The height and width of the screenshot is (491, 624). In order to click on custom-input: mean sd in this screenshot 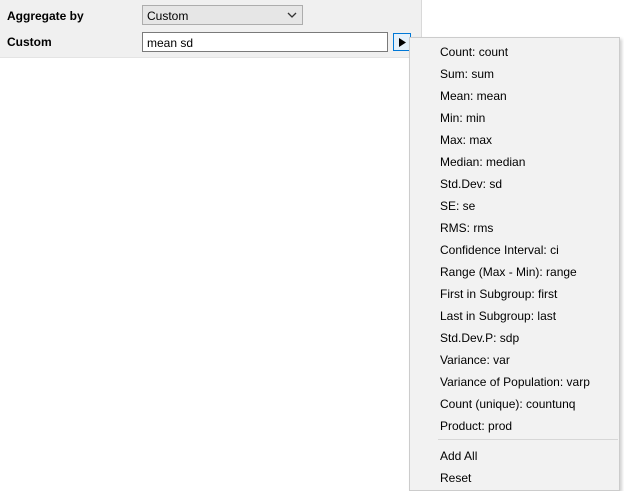, I will do `click(265, 42)`.